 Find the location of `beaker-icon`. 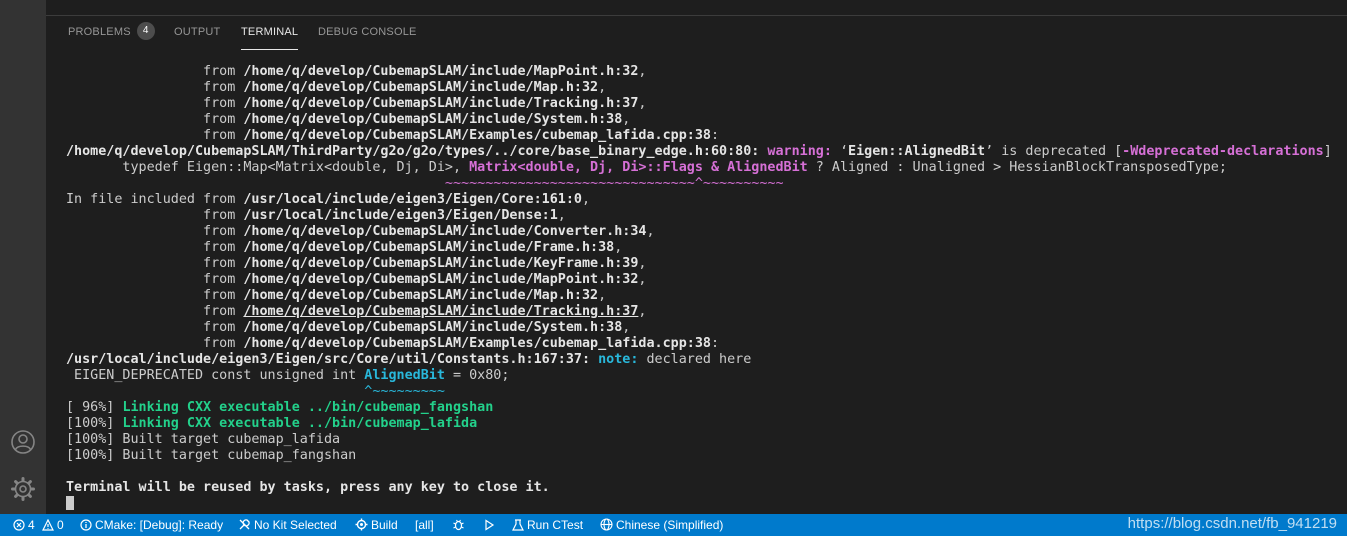

beaker-icon is located at coordinates (518, 525).